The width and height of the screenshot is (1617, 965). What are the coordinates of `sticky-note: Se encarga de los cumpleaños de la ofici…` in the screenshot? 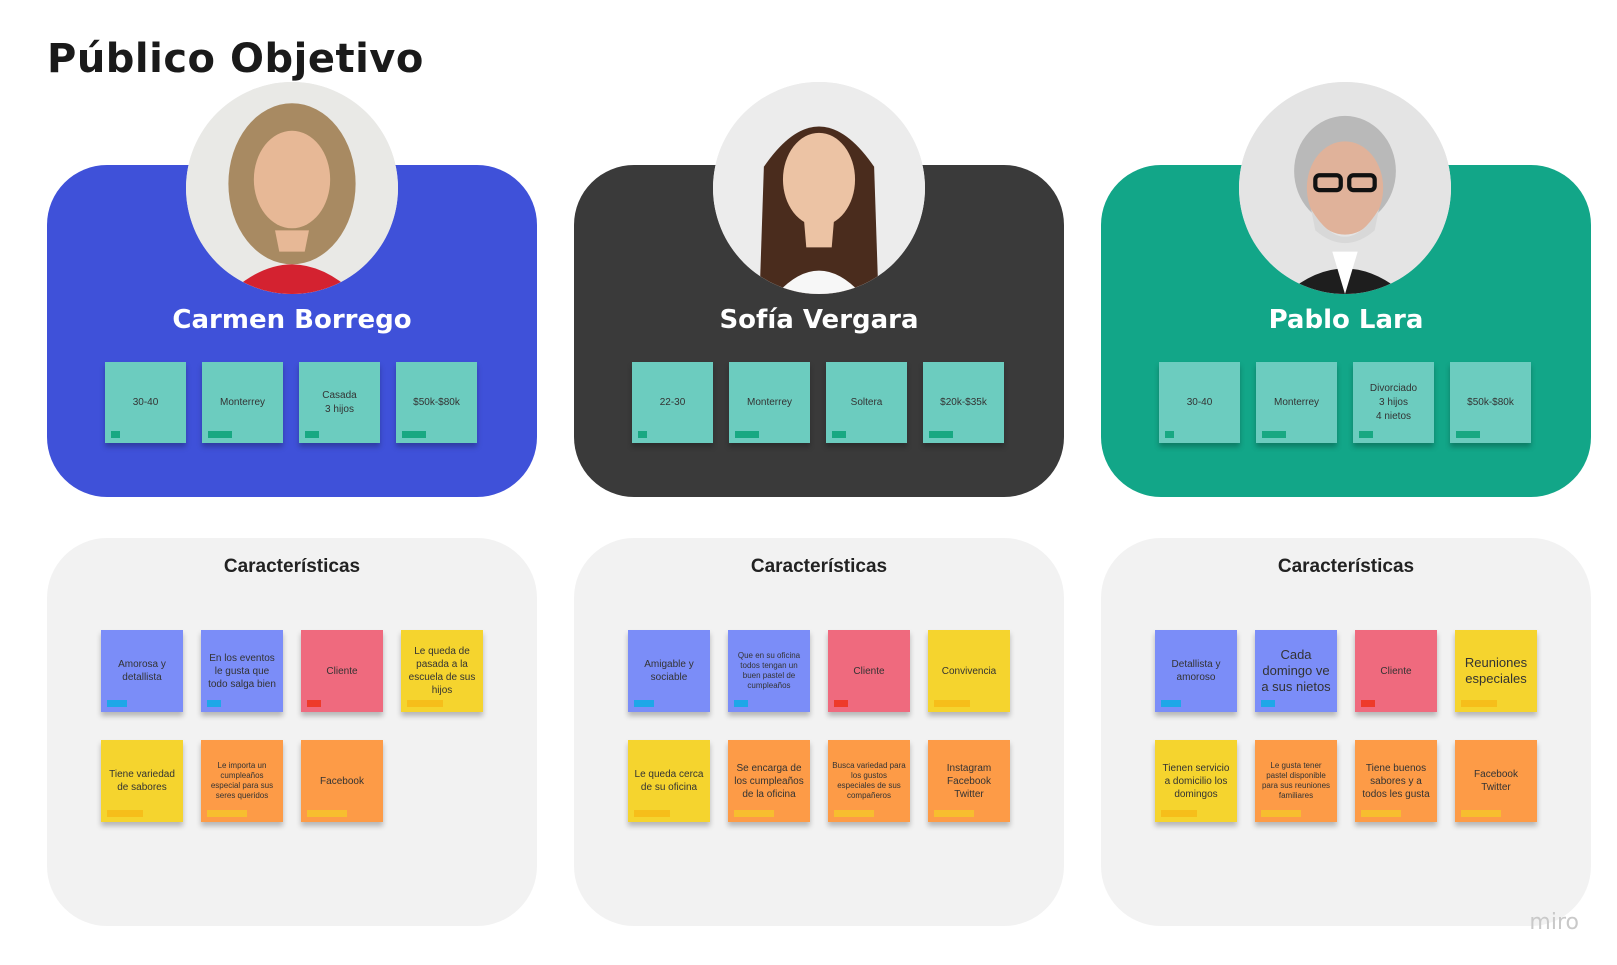 It's located at (769, 781).